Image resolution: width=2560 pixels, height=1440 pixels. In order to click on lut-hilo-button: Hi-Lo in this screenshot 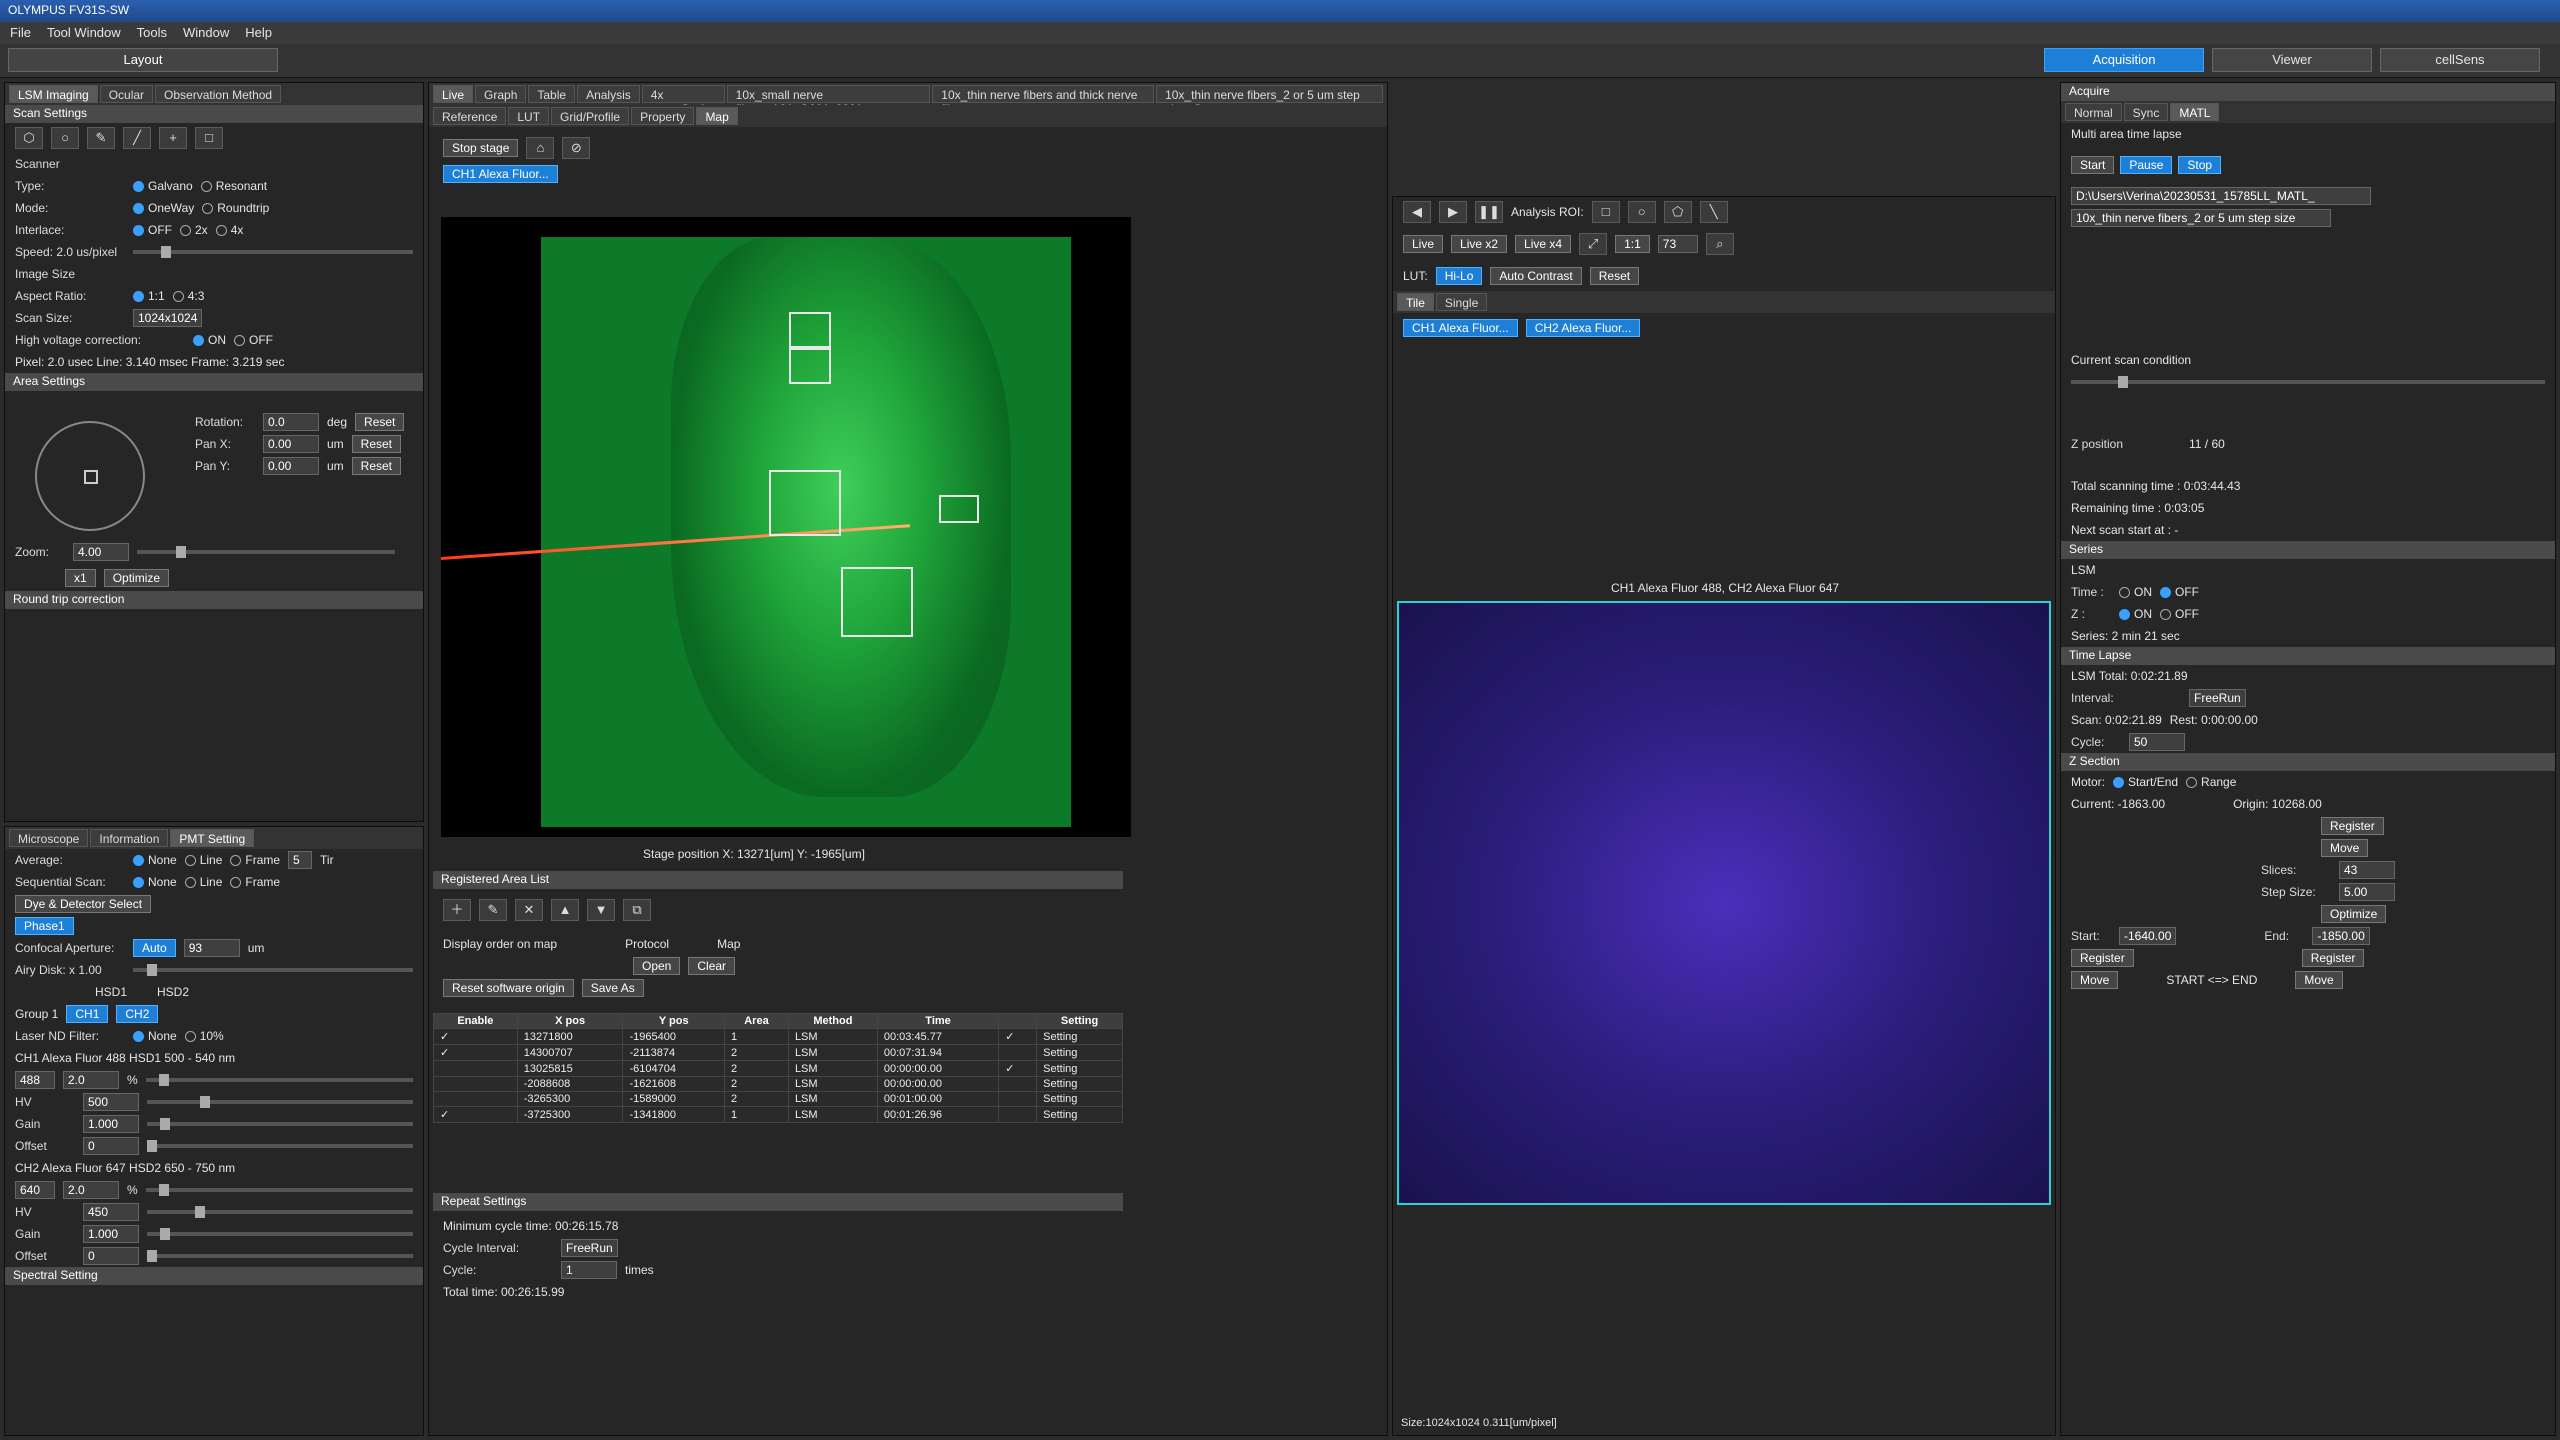, I will do `click(1459, 276)`.